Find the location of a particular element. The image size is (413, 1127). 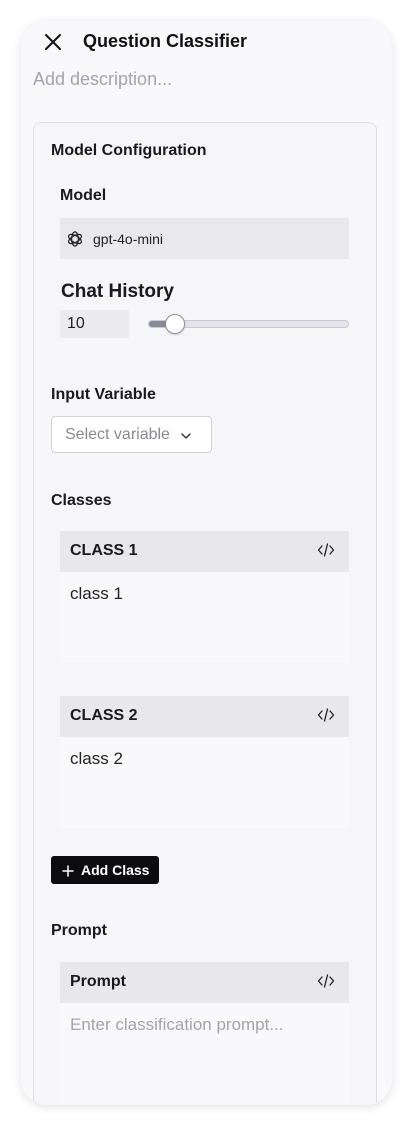

class-card-text: class 1 is located at coordinates (96, 593).